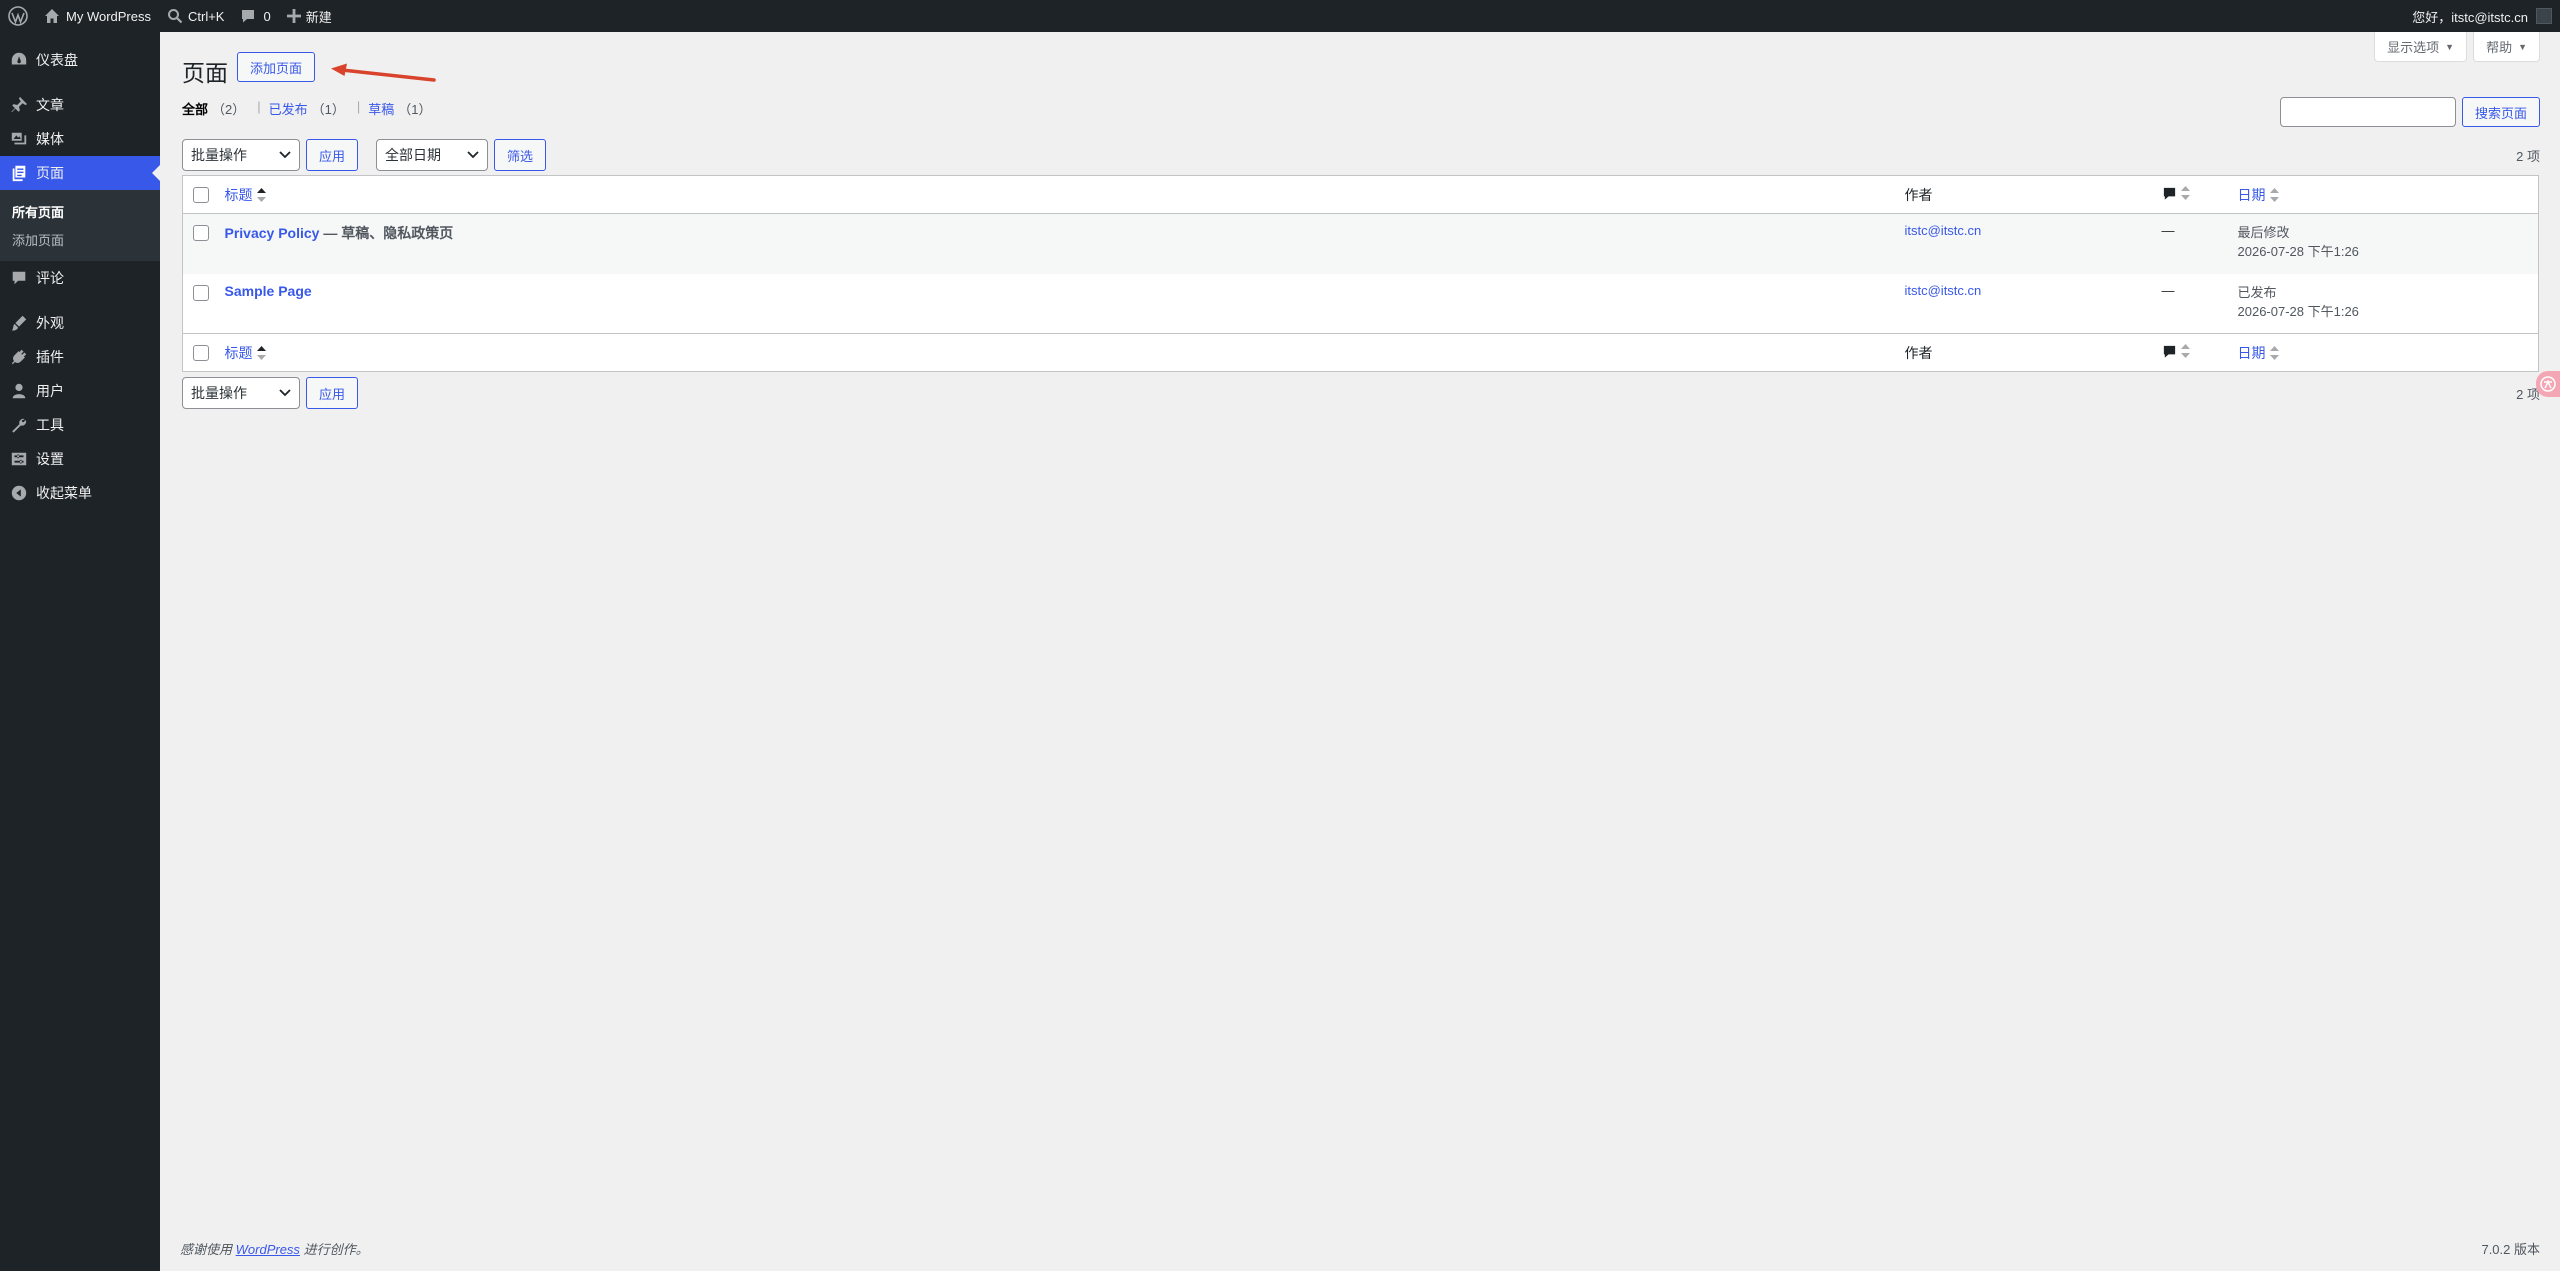 This screenshot has height=1271, width=2560. I want to click on submenu-add-page: 添加页面, so click(80, 239).